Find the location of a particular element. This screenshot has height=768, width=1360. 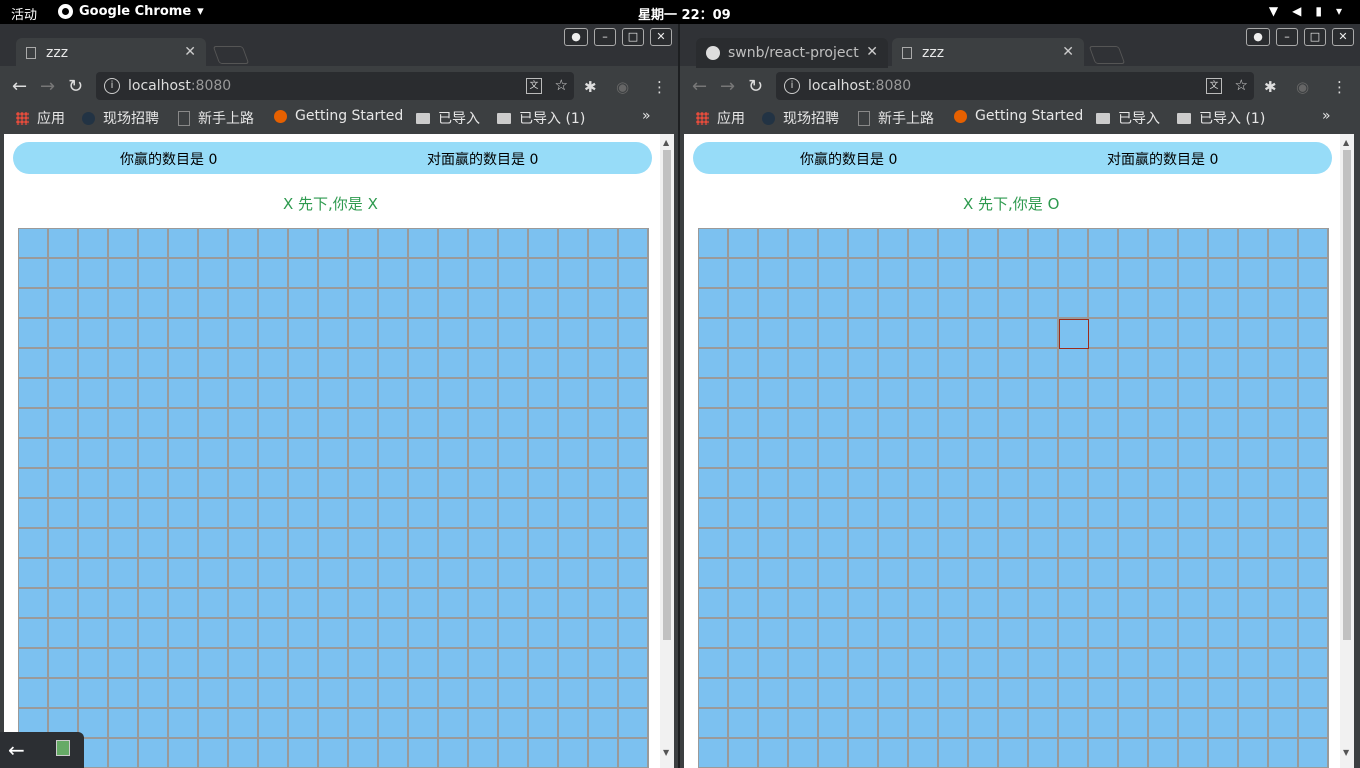

clock: 星期一 22：09 is located at coordinates (684, 13).